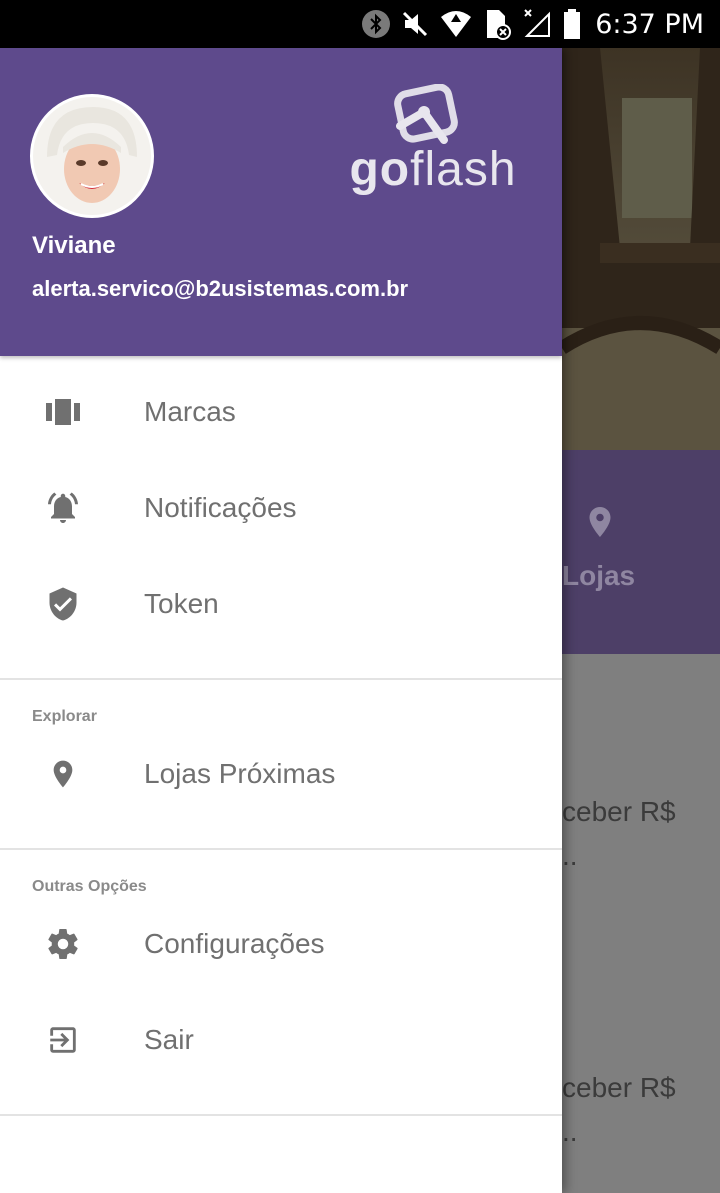 The height and width of the screenshot is (1193, 720). I want to click on menu-item-marcas: Marcas, so click(281, 412).